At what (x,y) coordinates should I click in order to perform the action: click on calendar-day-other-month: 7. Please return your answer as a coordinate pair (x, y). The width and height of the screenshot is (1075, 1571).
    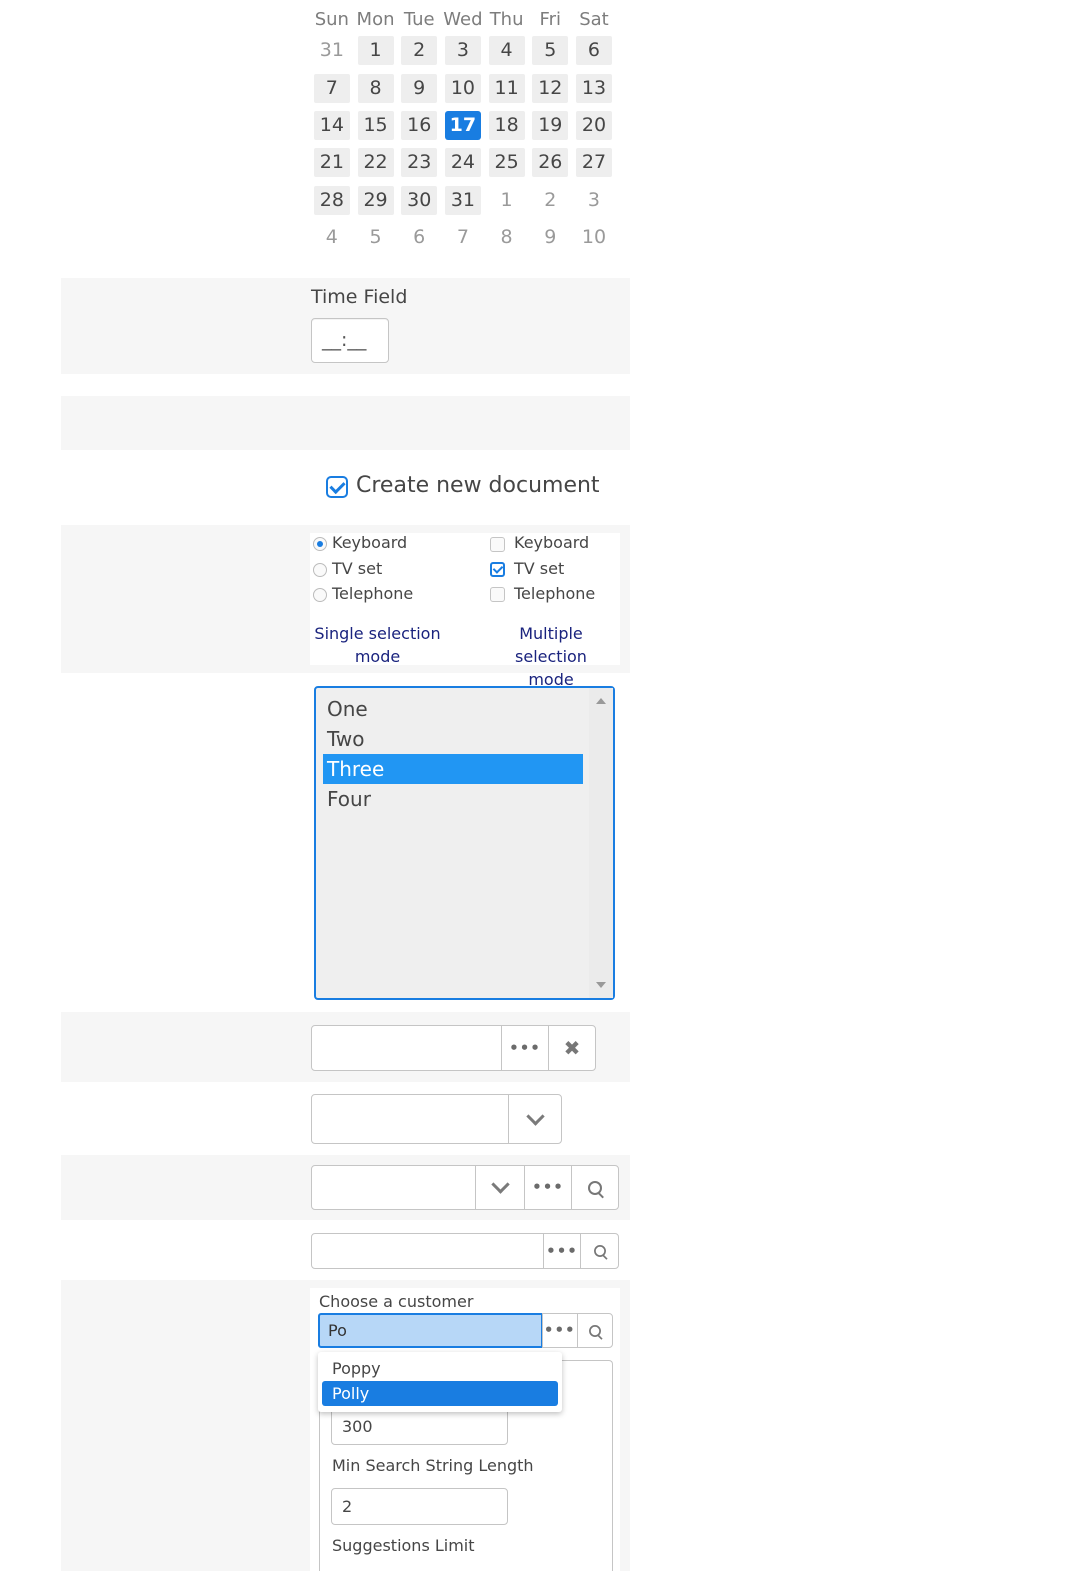
    Looking at the image, I should click on (463, 237).